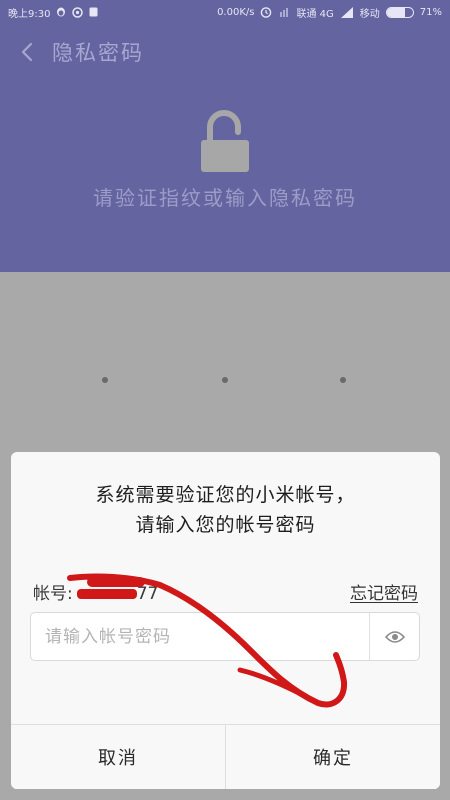 The height and width of the screenshot is (800, 450). What do you see at coordinates (78, 12) in the screenshot?
I see `weibo-icon` at bounding box center [78, 12].